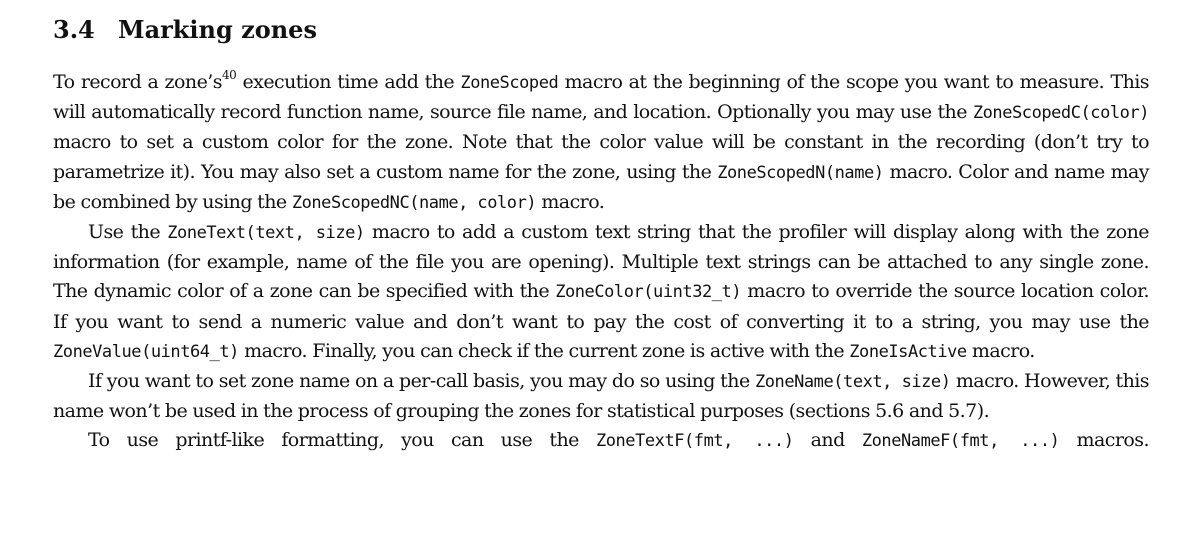 The height and width of the screenshot is (547, 1199). Describe the element at coordinates (960, 441) in the screenshot. I see `code-zone-name-f: ZoneNameF(fmt, ...)` at that location.